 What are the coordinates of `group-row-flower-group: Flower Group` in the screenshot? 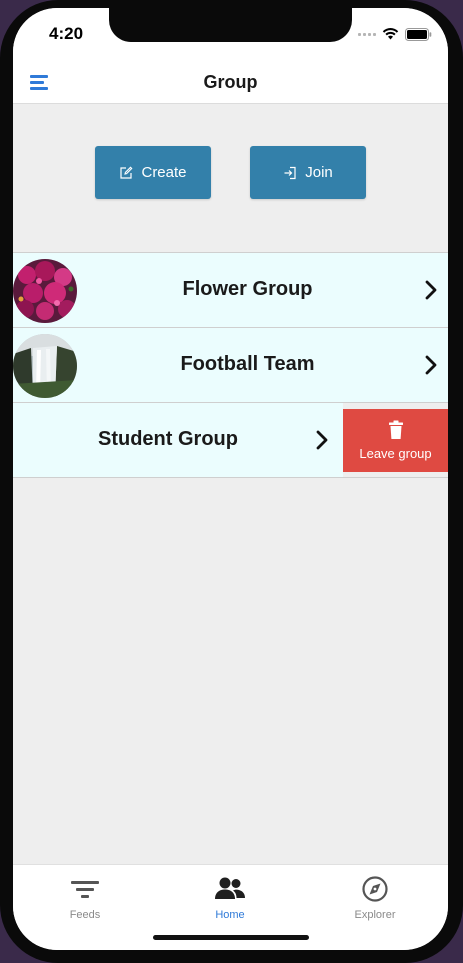 It's located at (230, 290).